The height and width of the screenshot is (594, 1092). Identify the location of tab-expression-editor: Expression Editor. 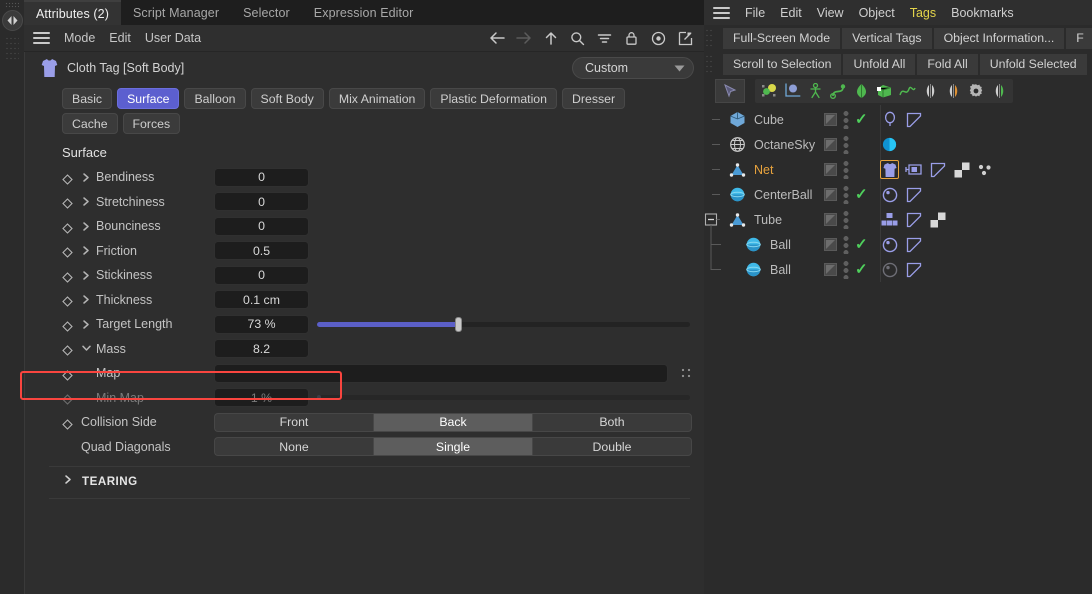
(364, 12).